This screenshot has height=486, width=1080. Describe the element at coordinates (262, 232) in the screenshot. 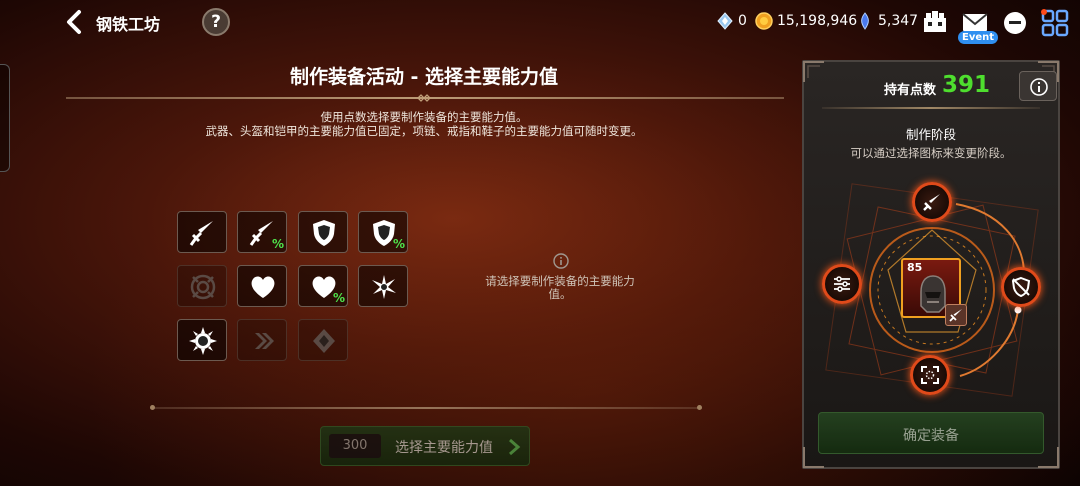

I see `stat-attack-percent: %` at that location.